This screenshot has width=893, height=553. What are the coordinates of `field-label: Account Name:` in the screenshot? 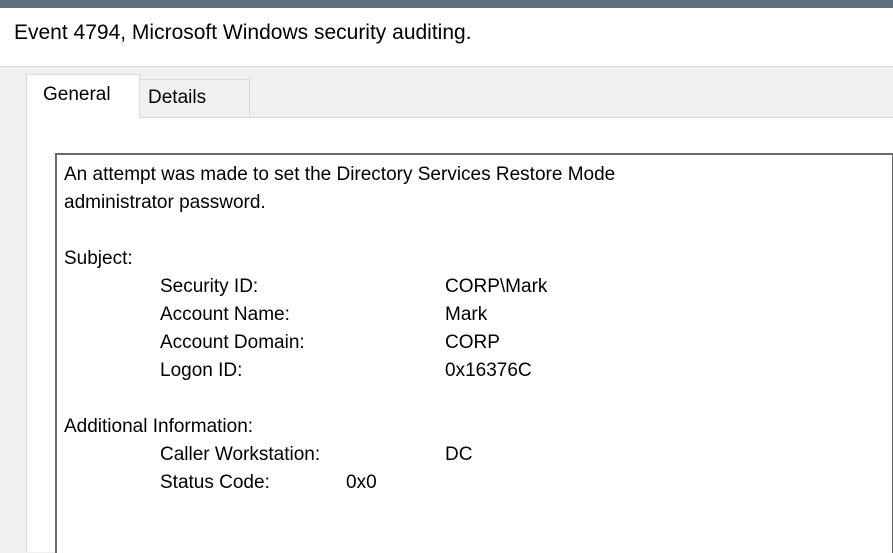 It's located at (225, 314).